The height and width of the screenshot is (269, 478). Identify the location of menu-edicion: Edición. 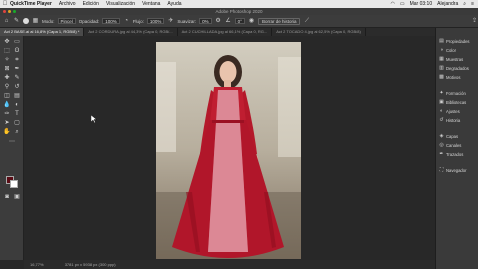
(91, 4).